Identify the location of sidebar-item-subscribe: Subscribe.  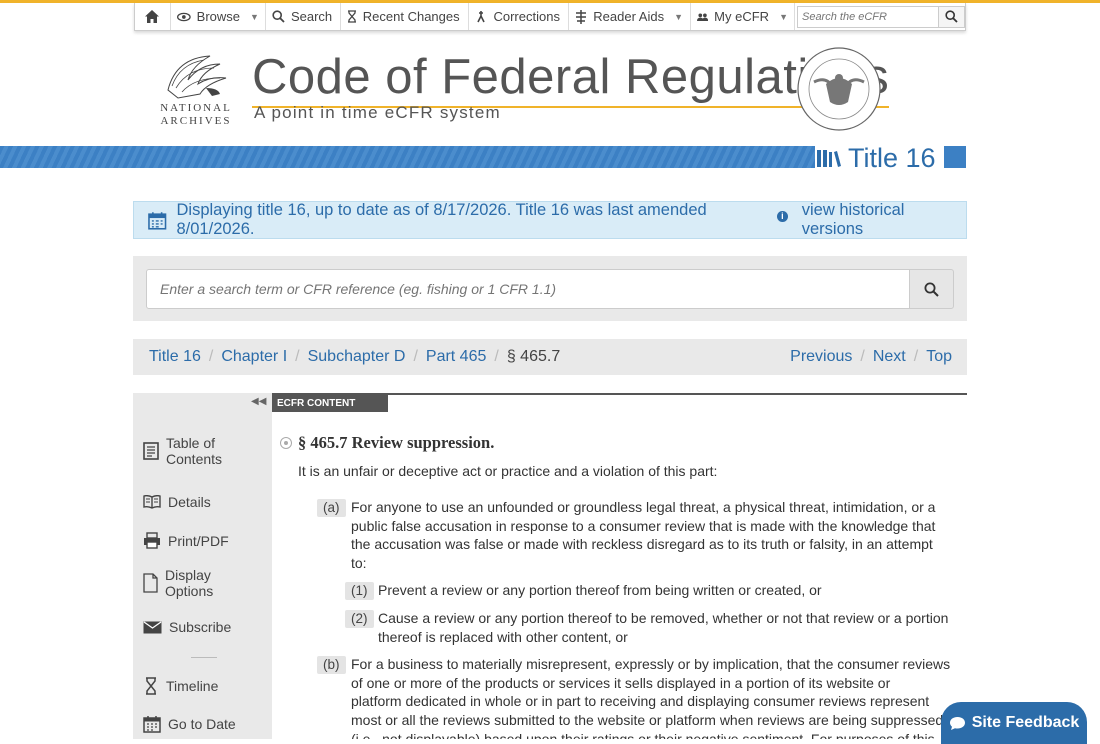
(187, 627).